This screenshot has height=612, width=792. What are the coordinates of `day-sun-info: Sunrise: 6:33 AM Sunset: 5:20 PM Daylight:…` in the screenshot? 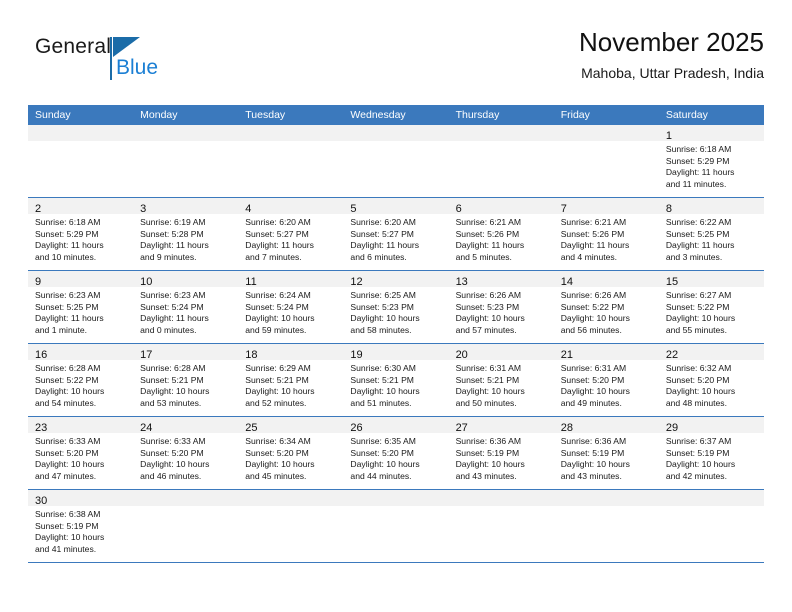 It's located at (80, 459).